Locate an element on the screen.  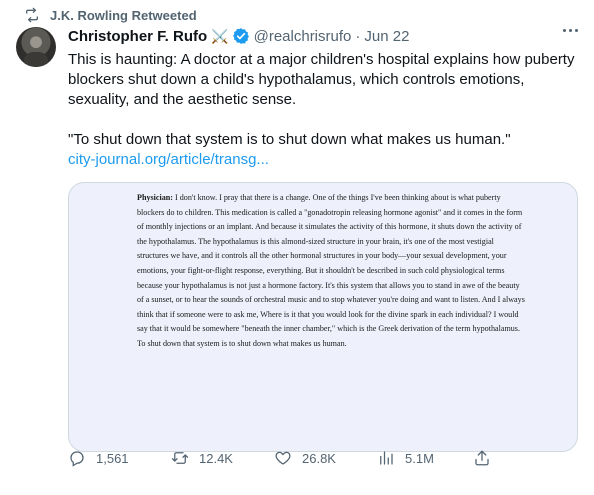
verified-badge-icon is located at coordinates (240, 36).